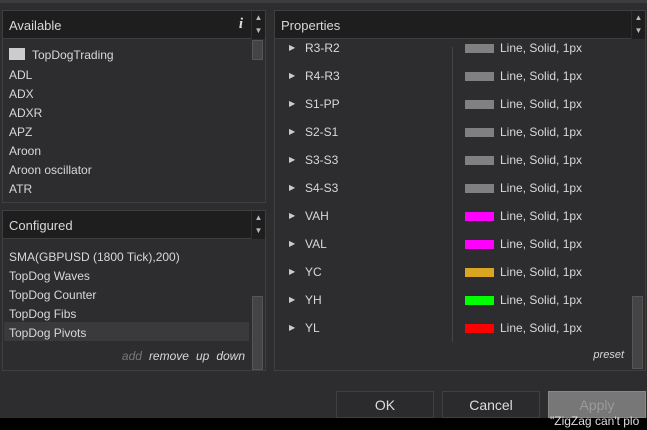  What do you see at coordinates (608, 355) in the screenshot?
I see `preset-link: preset` at bounding box center [608, 355].